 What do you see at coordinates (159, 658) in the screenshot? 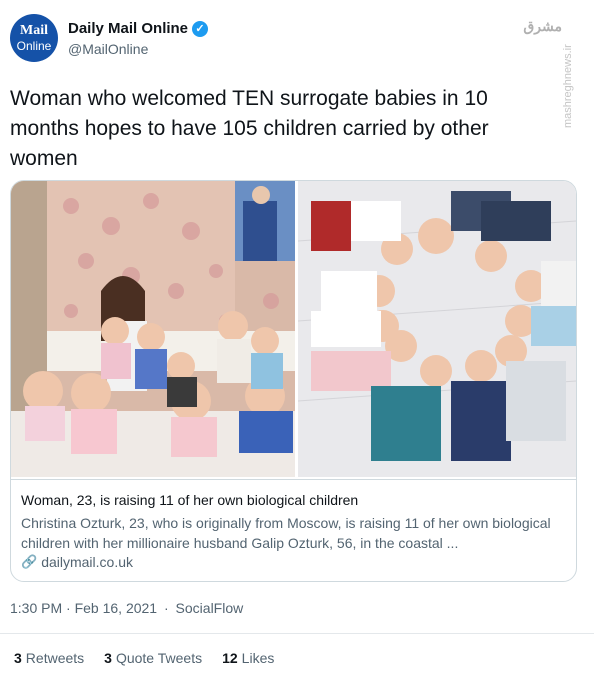
I see `quotes-label: Quote Tweets` at bounding box center [159, 658].